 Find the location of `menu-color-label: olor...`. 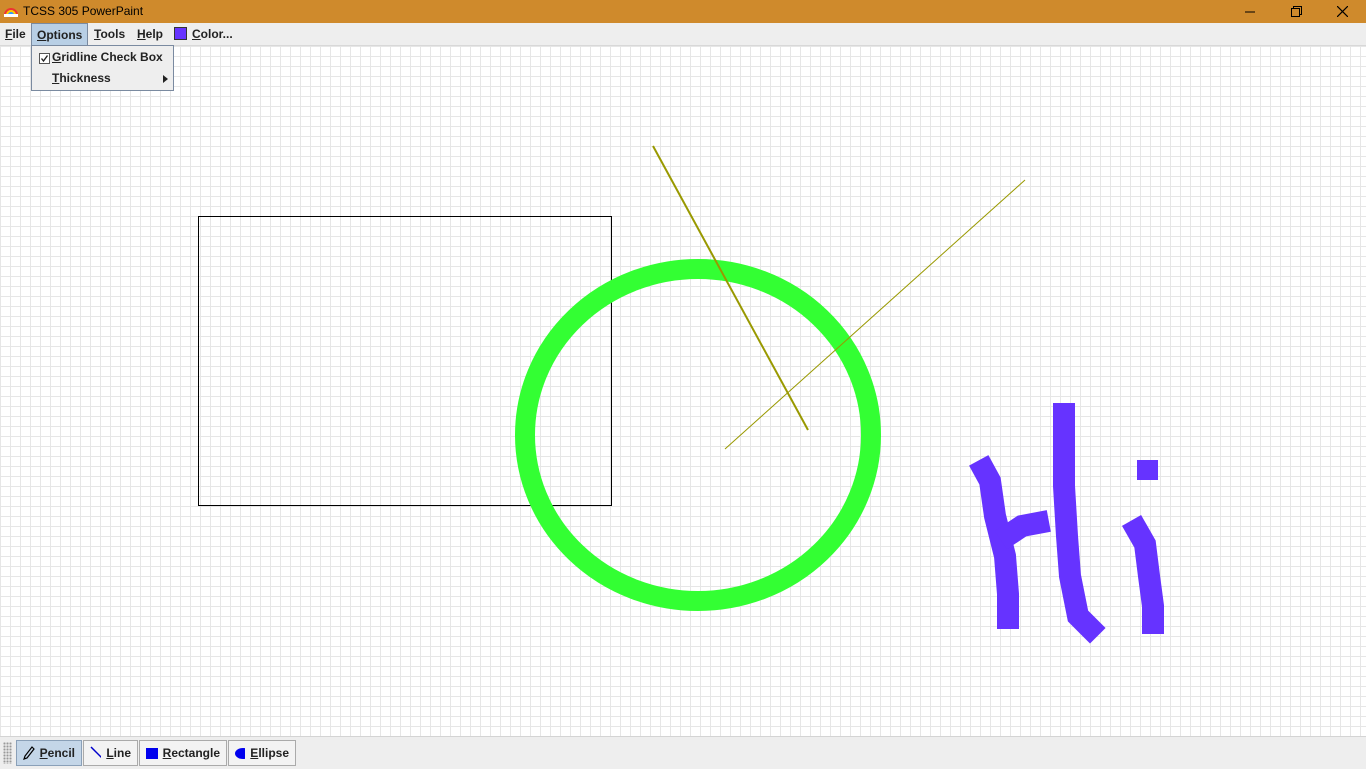

menu-color-label: olor... is located at coordinates (216, 34).